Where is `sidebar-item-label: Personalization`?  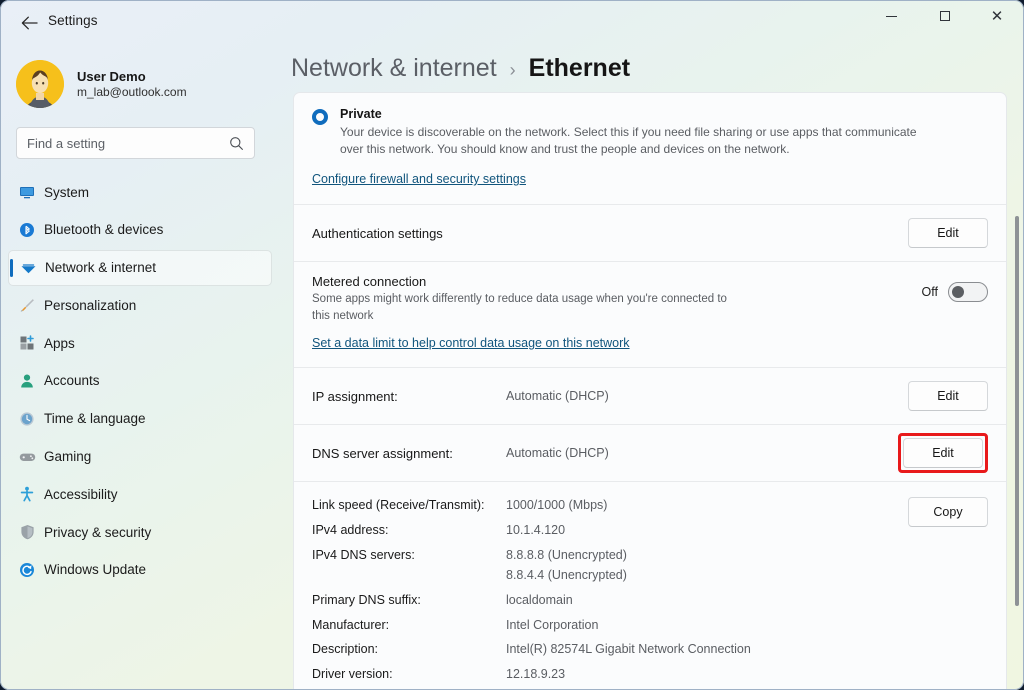 sidebar-item-label: Personalization is located at coordinates (90, 305).